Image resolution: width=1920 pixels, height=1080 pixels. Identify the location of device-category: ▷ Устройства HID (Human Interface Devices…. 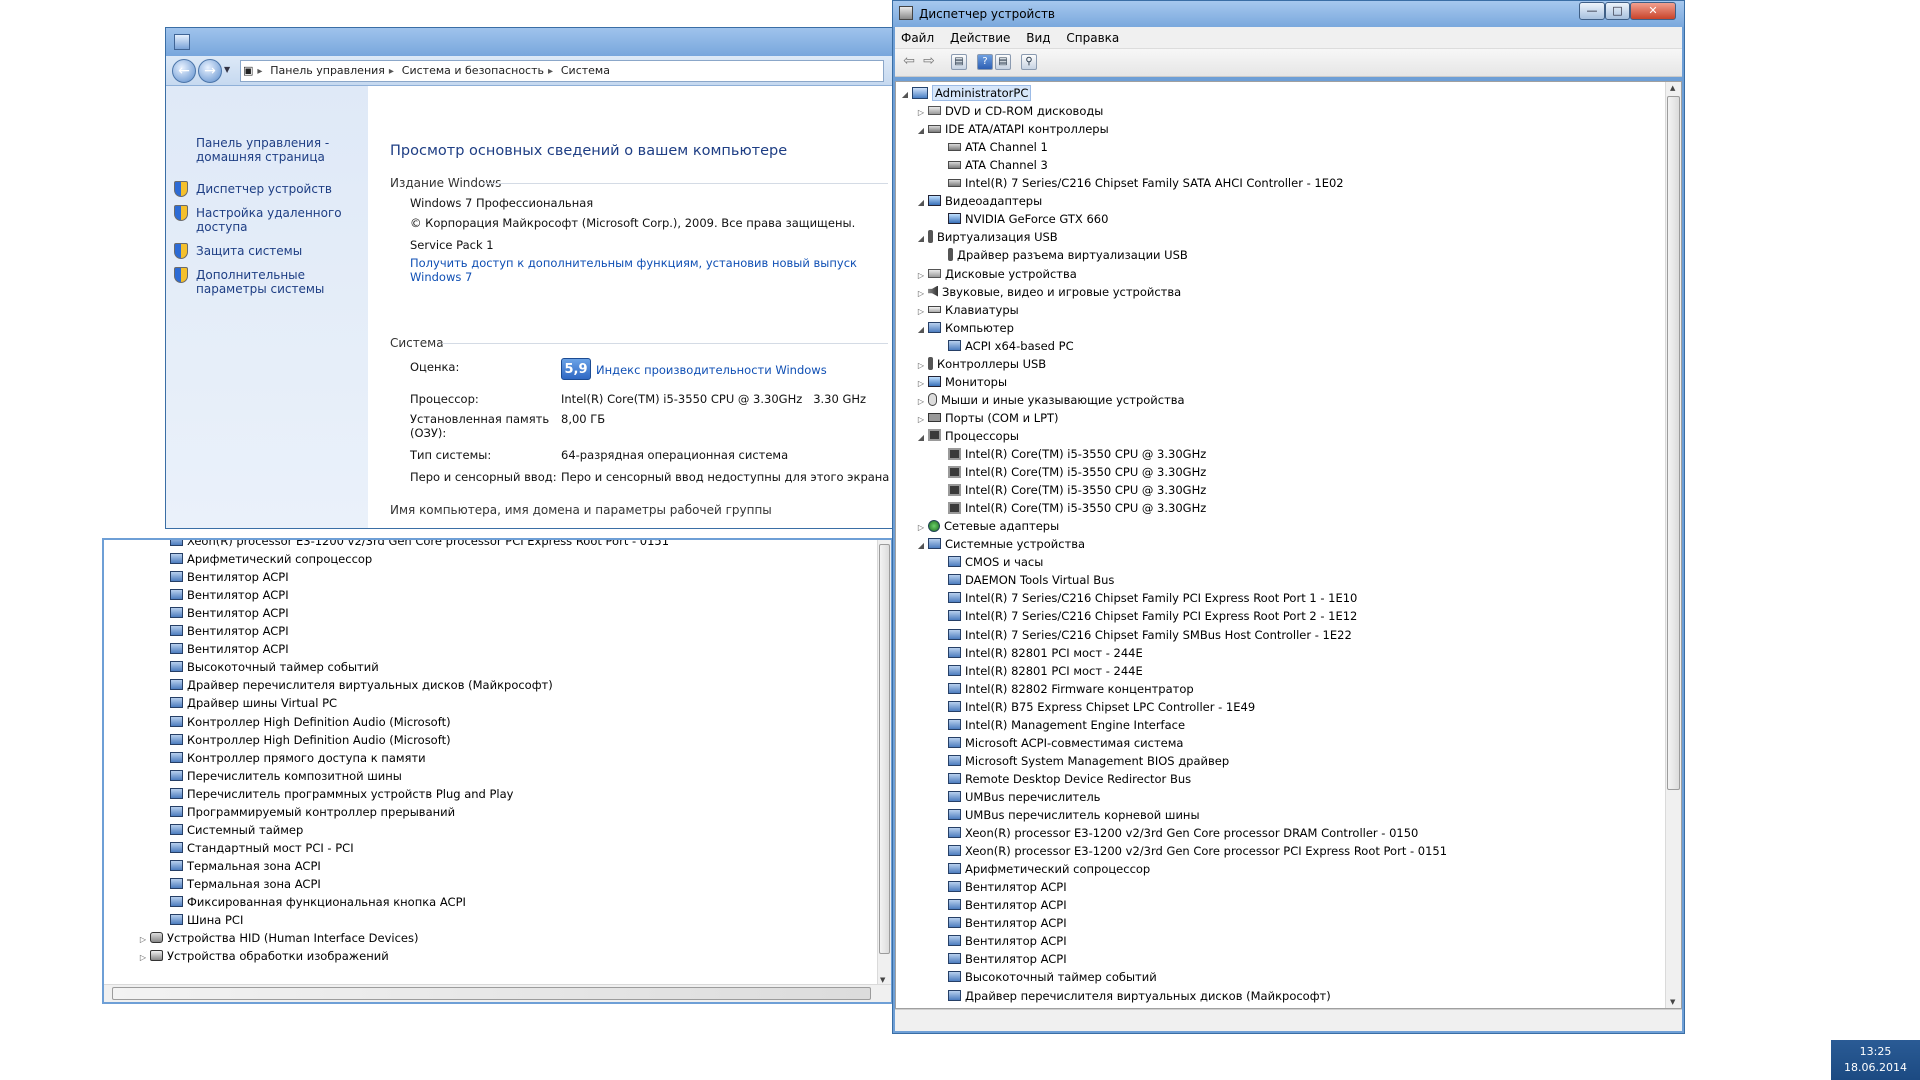
(278, 938).